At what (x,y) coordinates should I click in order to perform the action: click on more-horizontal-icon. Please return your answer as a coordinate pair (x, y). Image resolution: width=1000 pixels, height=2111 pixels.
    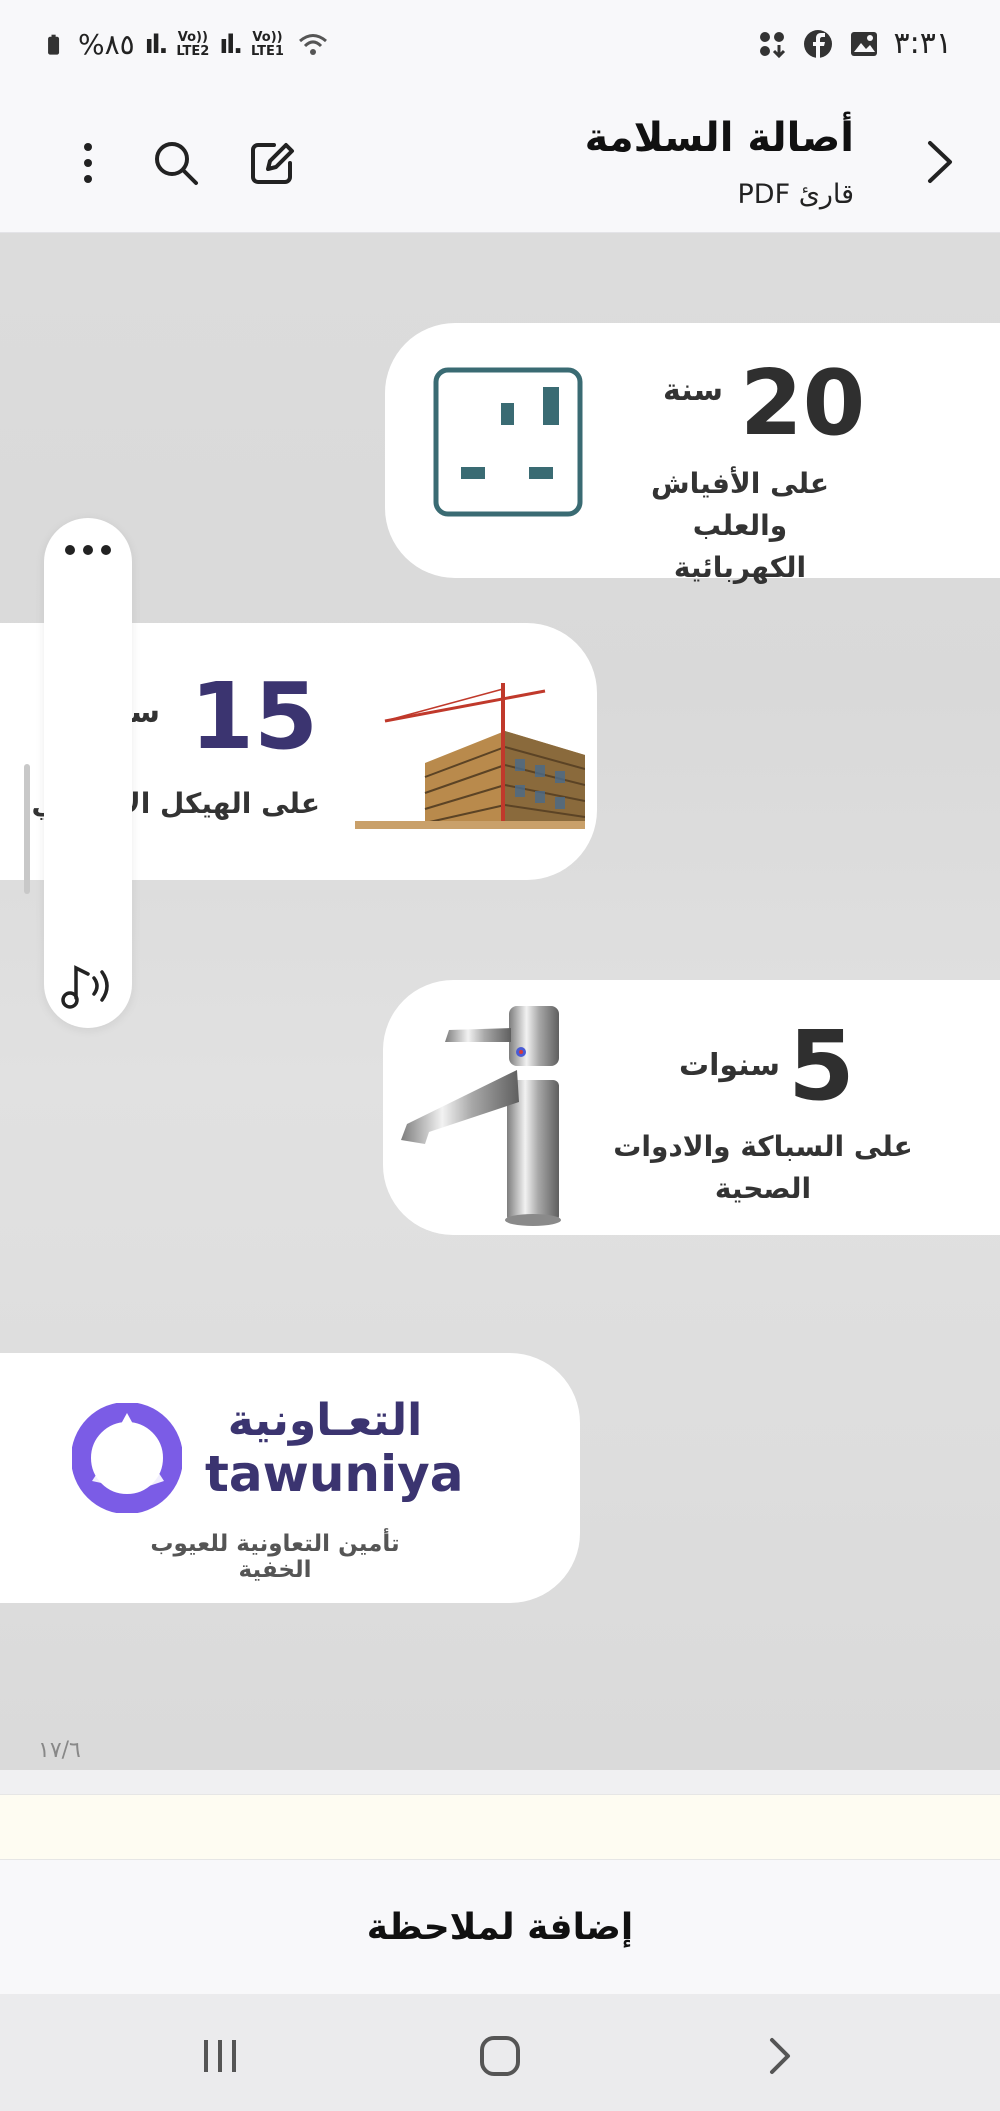
    Looking at the image, I should click on (88, 550).